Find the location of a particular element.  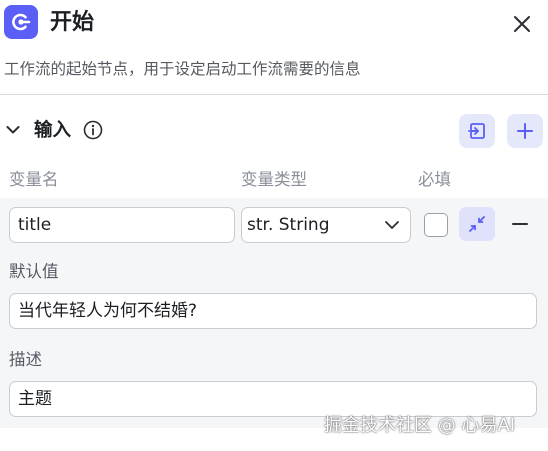

collapse-icon is located at coordinates (477, 224).